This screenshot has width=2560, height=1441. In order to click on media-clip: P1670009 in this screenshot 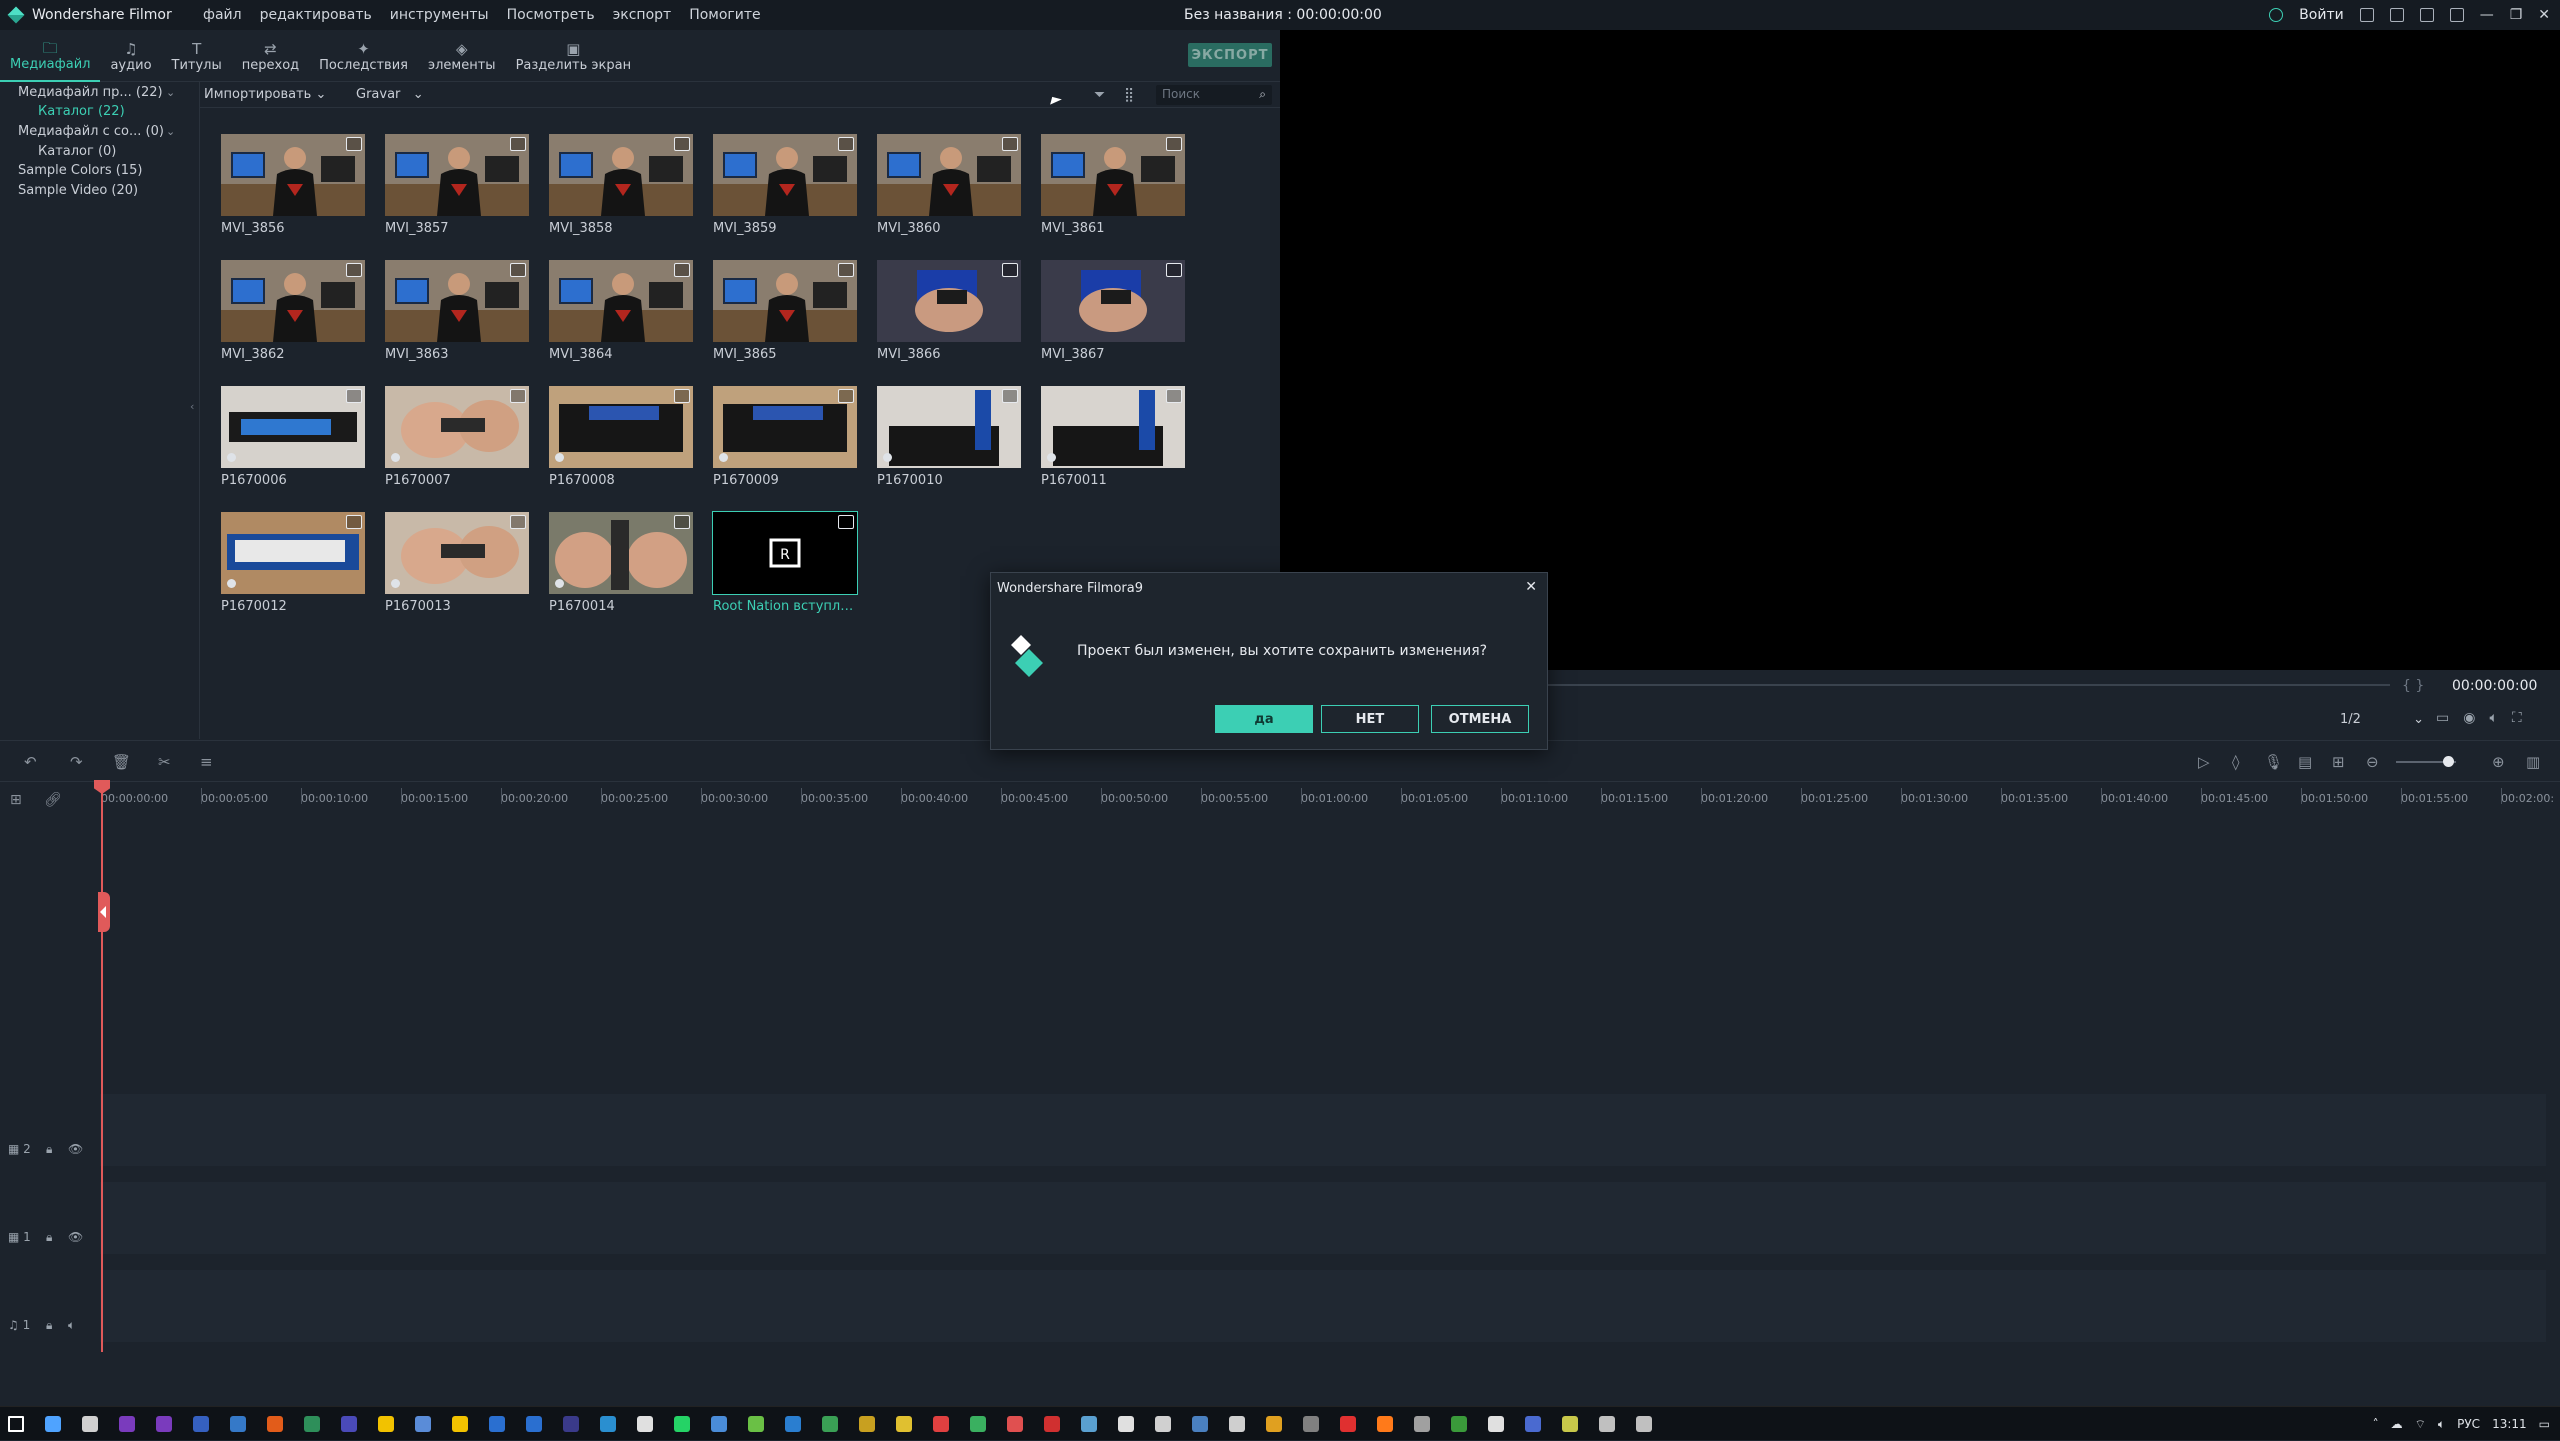, I will do `click(785, 437)`.